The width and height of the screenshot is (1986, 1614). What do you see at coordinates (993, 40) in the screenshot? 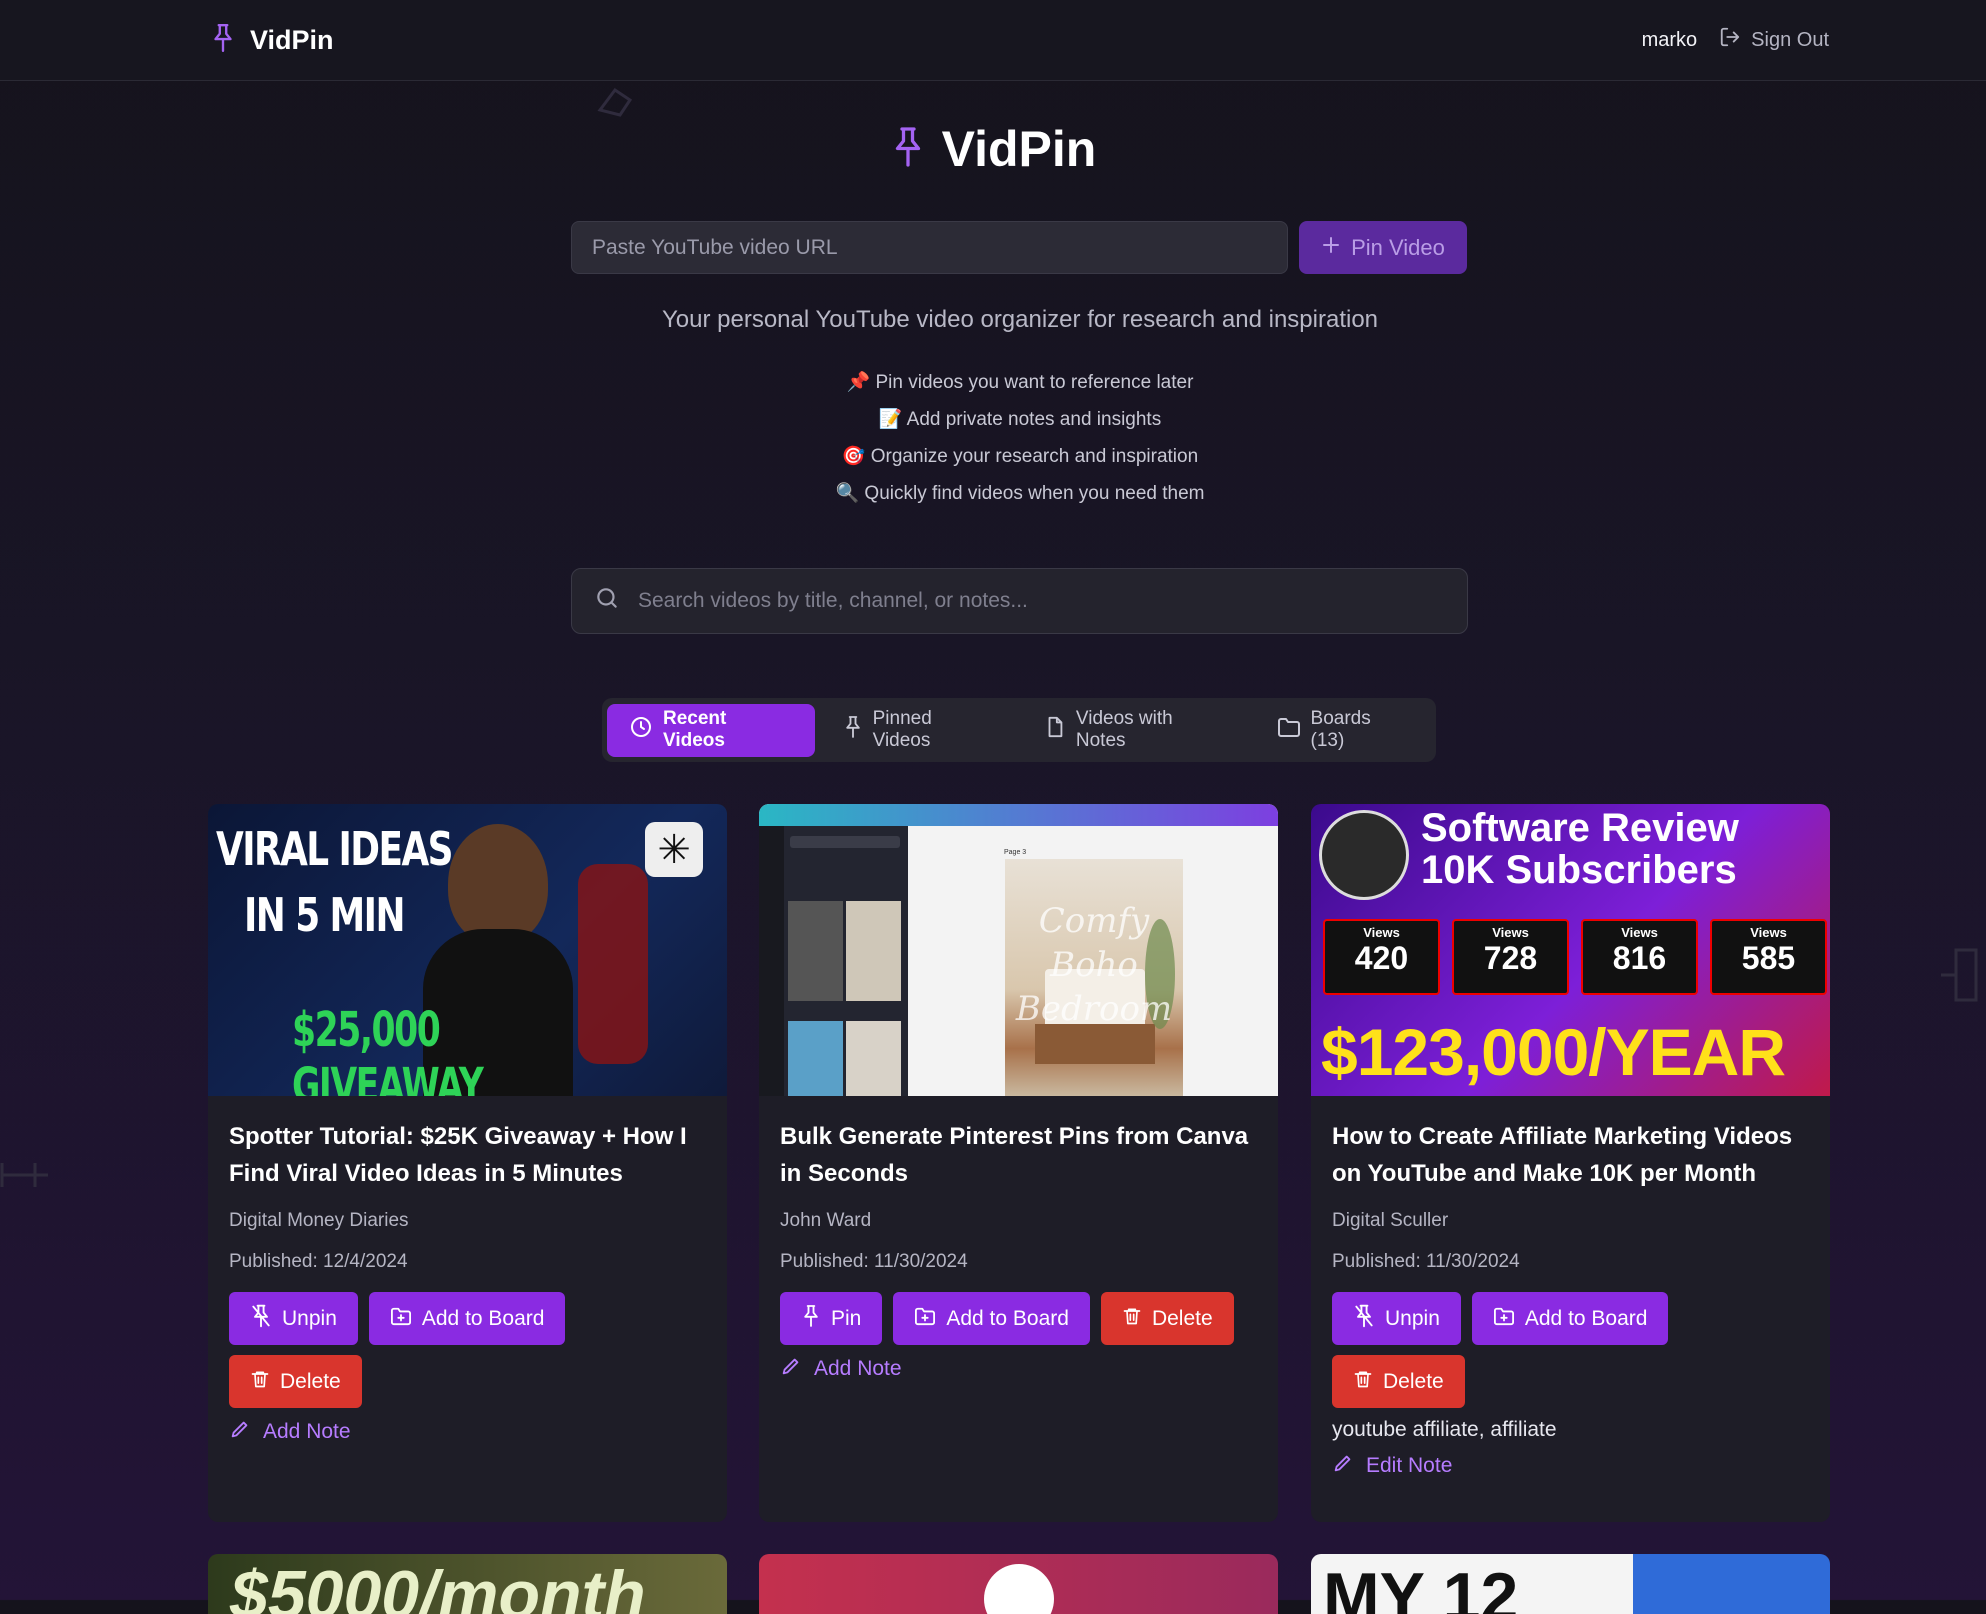
I see `top-navbar: VidPin marko Sign Out` at bounding box center [993, 40].